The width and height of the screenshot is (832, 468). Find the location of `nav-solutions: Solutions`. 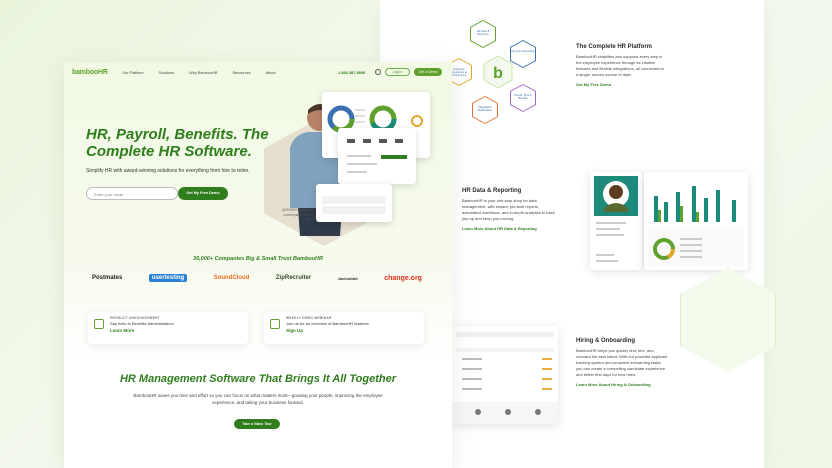

nav-solutions: Solutions is located at coordinates (167, 73).